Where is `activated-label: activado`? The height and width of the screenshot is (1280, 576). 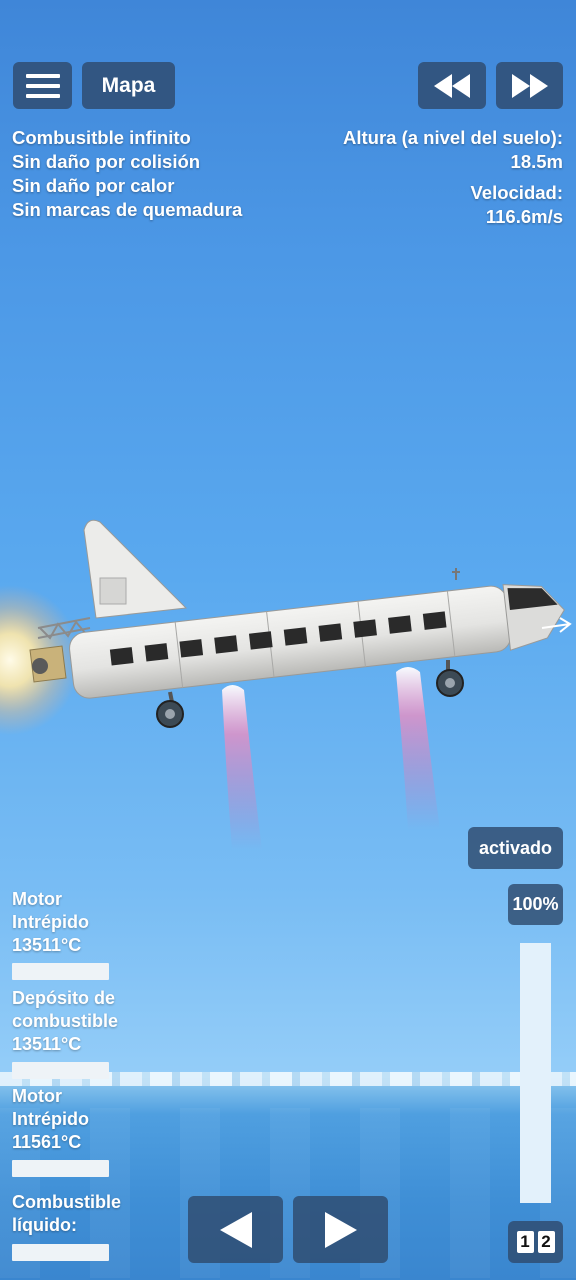
activated-label: activado is located at coordinates (515, 847).